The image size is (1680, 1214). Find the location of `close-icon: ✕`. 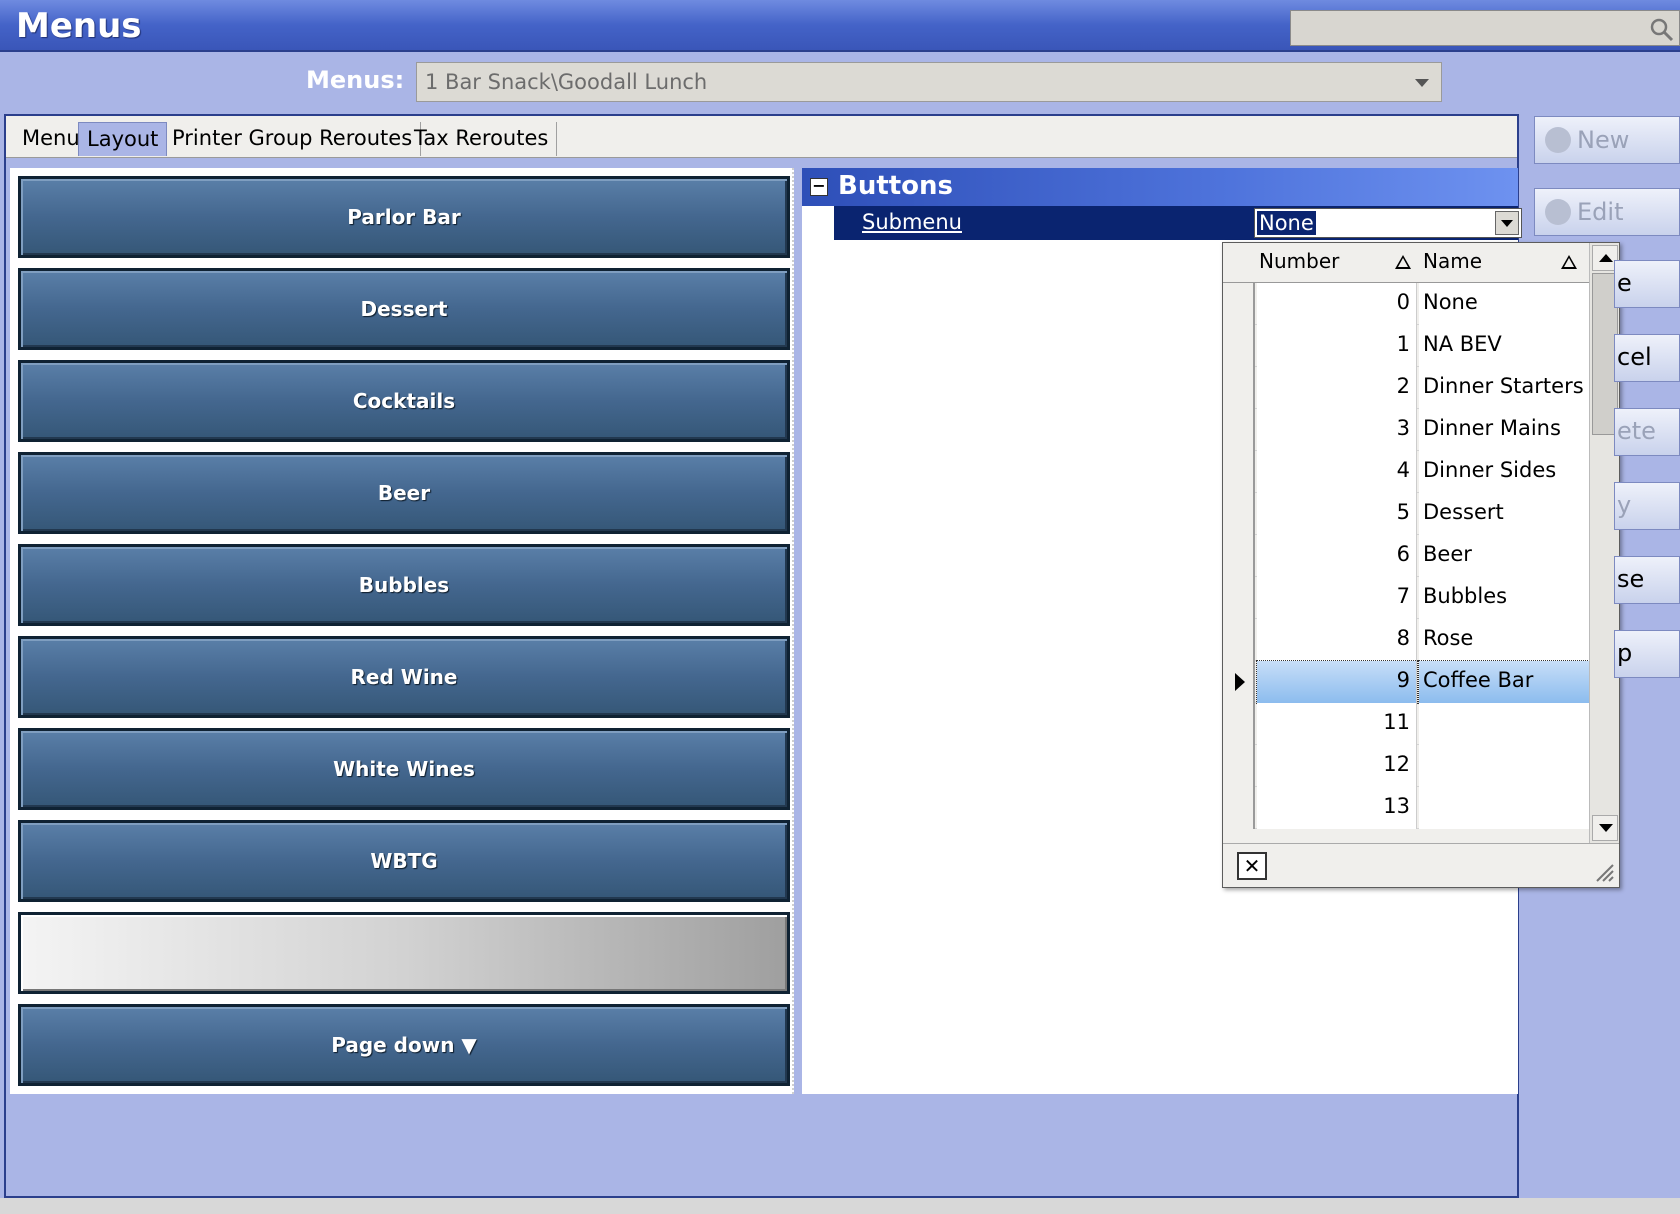

close-icon: ✕ is located at coordinates (1252, 866).